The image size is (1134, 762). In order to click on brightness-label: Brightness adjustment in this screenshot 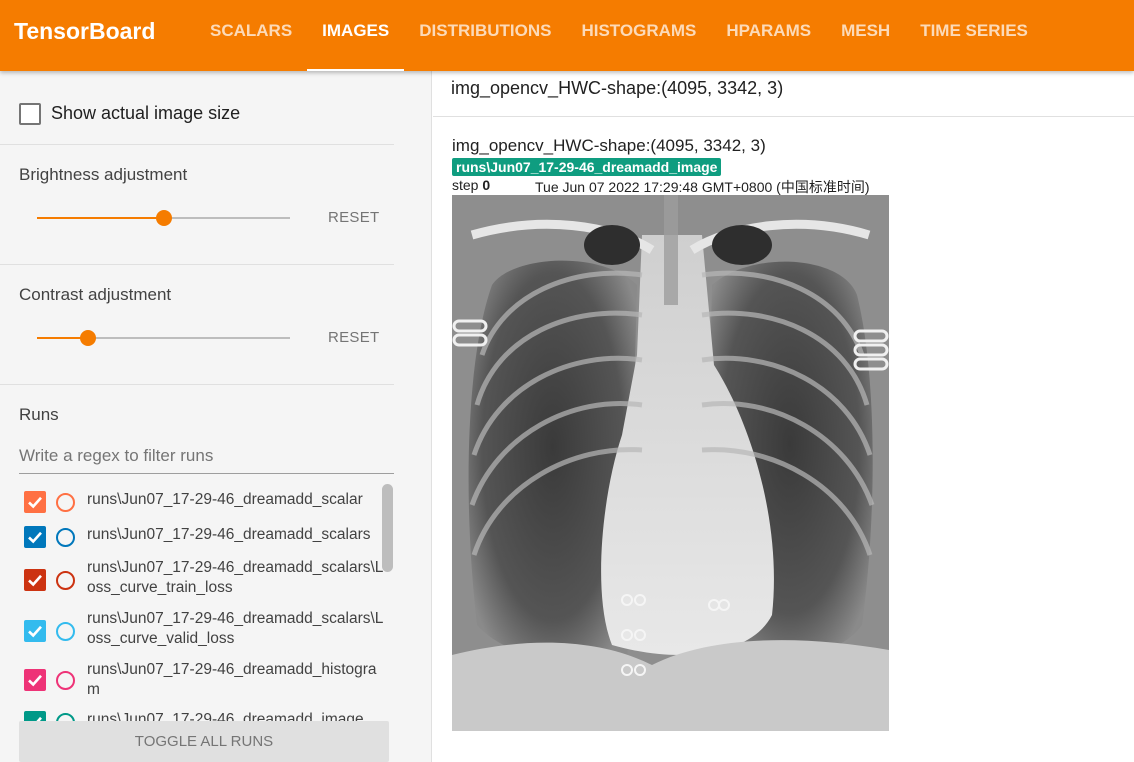, I will do `click(103, 174)`.